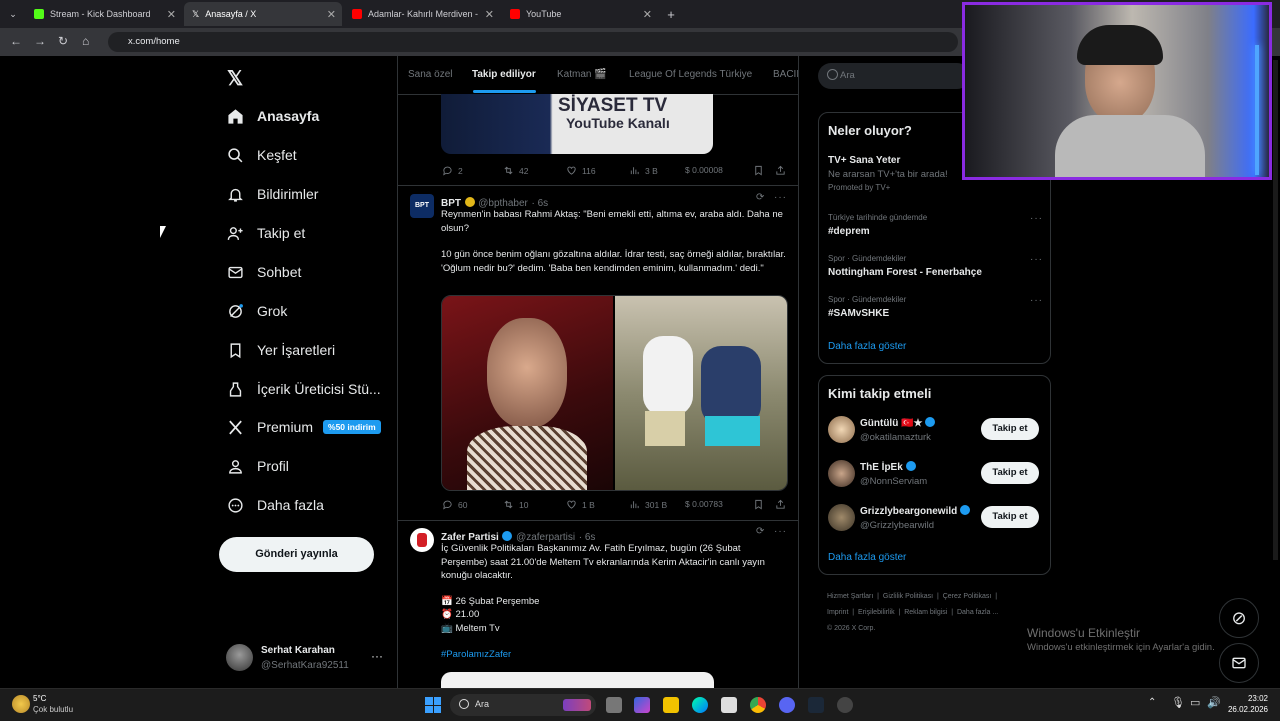 This screenshot has width=1280, height=721. What do you see at coordinates (1214, 702) in the screenshot?
I see `volume-icon: 🔊` at bounding box center [1214, 702].